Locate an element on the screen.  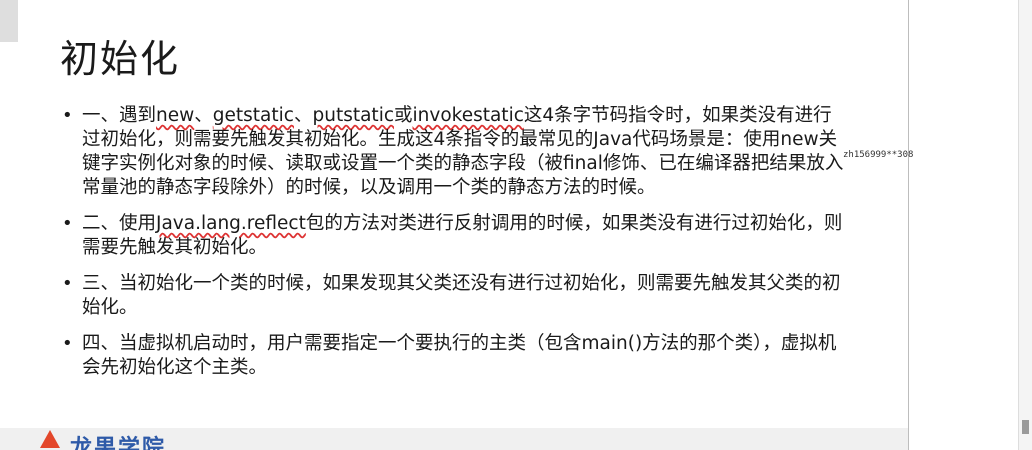
underlined-keyword: invokestatic is located at coordinates (468, 115).